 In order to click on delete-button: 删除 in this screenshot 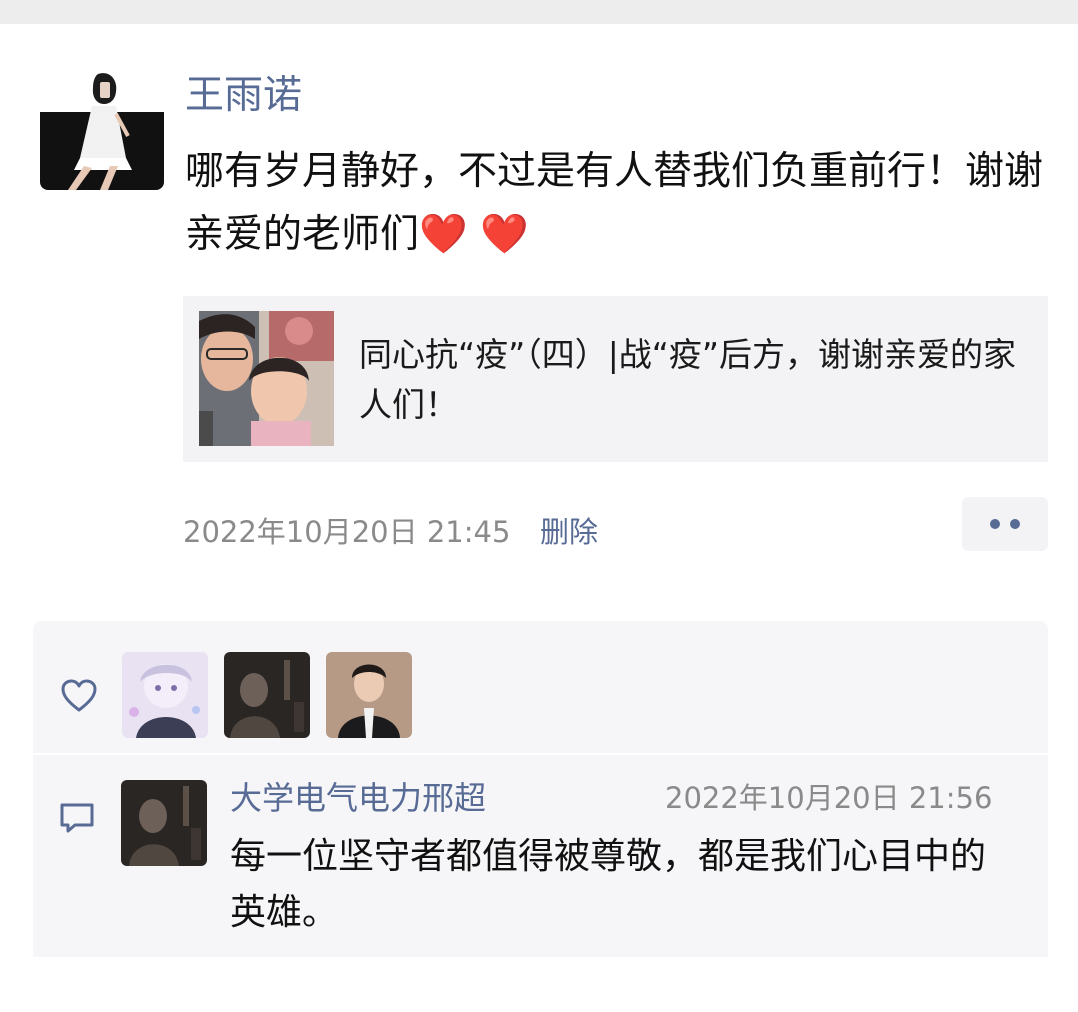, I will do `click(569, 532)`.